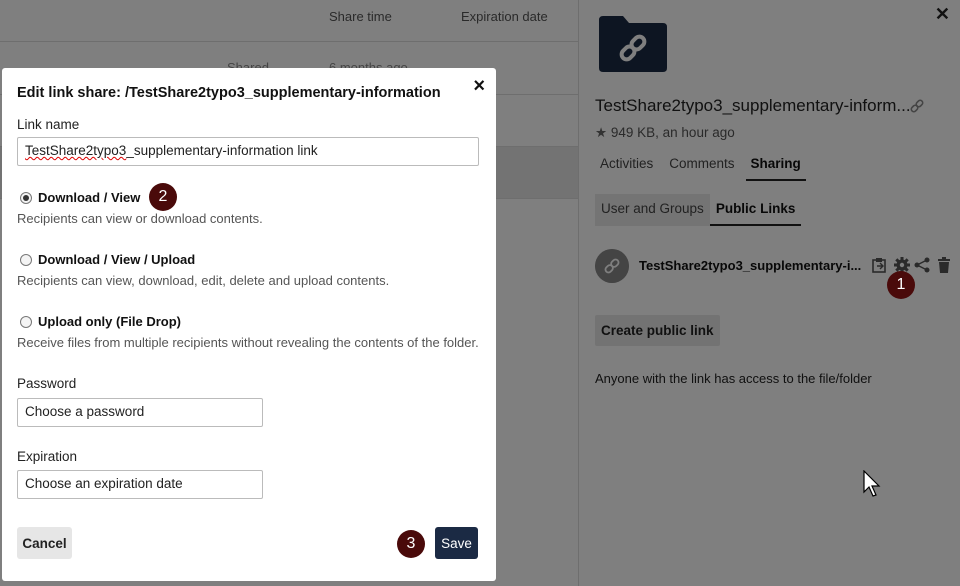 The height and width of the screenshot is (586, 960). What do you see at coordinates (872, 483) in the screenshot?
I see `mouse-cursor-icon` at bounding box center [872, 483].